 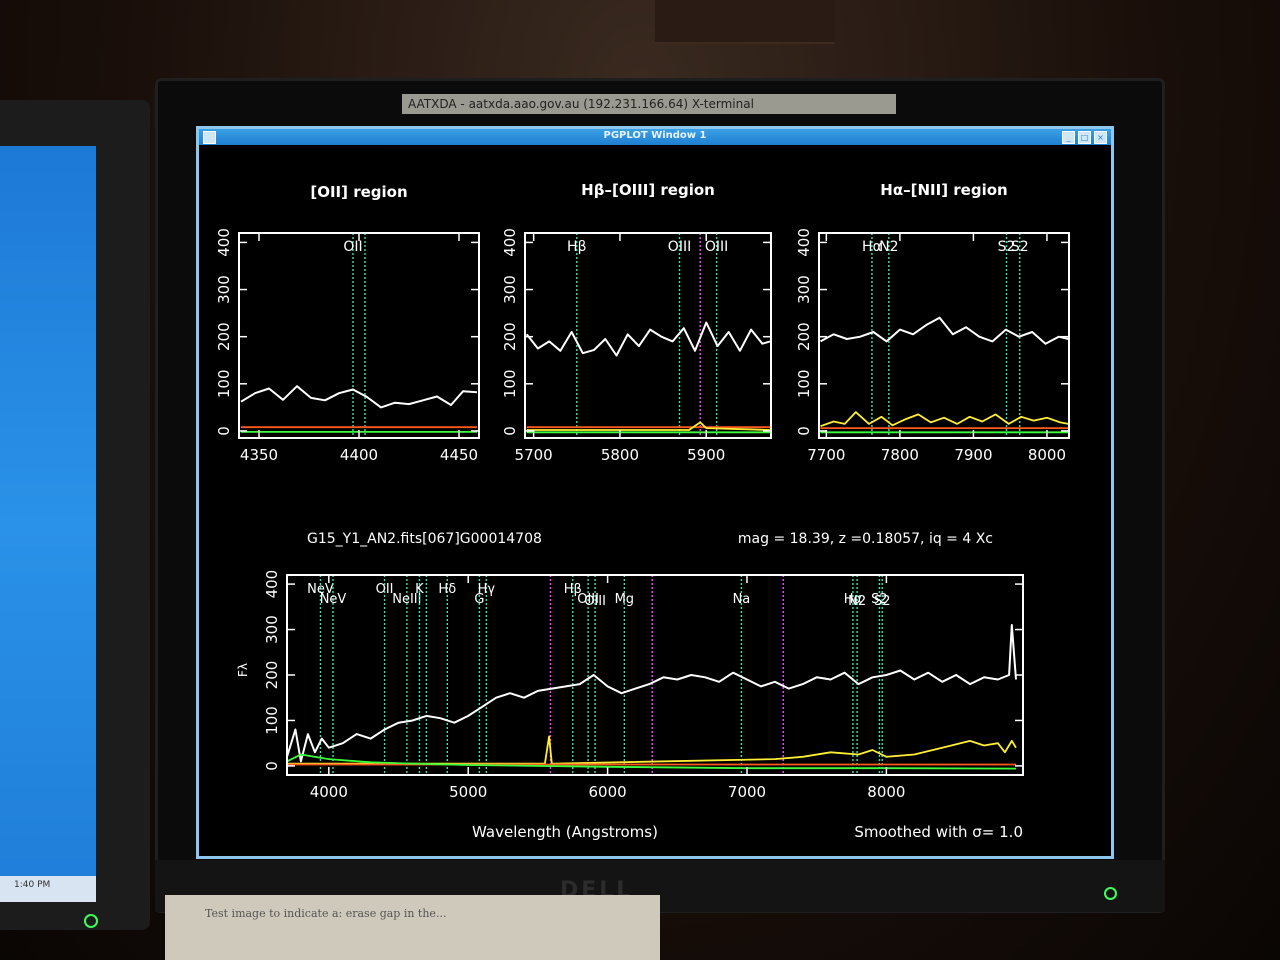 What do you see at coordinates (620, 455) in the screenshot?
I see `x-tick-label: 5800` at bounding box center [620, 455].